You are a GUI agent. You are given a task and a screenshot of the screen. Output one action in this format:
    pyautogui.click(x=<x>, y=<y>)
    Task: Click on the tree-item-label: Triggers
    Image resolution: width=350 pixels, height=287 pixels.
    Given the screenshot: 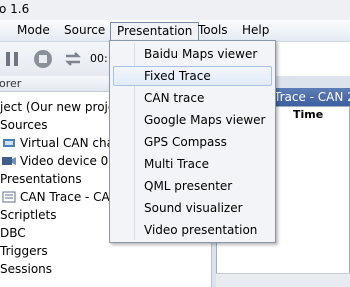 What is the action you would take?
    pyautogui.click(x=24, y=251)
    